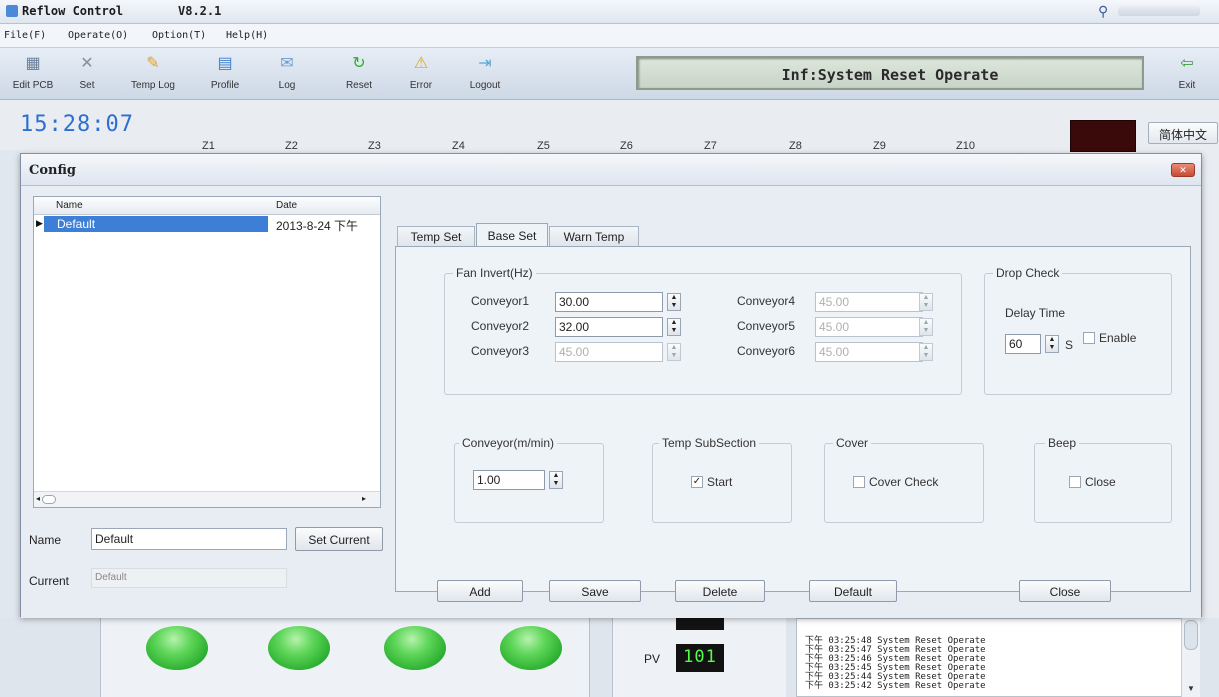 The height and width of the screenshot is (697, 1219). Describe the element at coordinates (436, 236) in the screenshot. I see `tab-temp-set: Temp Set` at that location.